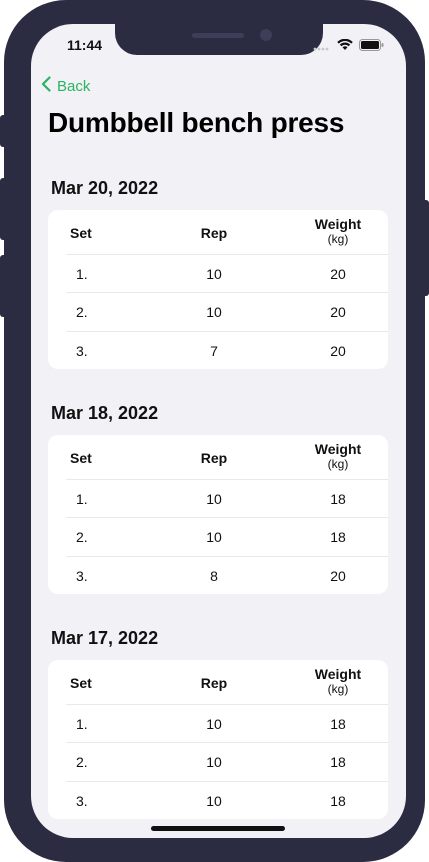 This screenshot has height=862, width=429. What do you see at coordinates (218, 828) in the screenshot?
I see `home-indicator` at bounding box center [218, 828].